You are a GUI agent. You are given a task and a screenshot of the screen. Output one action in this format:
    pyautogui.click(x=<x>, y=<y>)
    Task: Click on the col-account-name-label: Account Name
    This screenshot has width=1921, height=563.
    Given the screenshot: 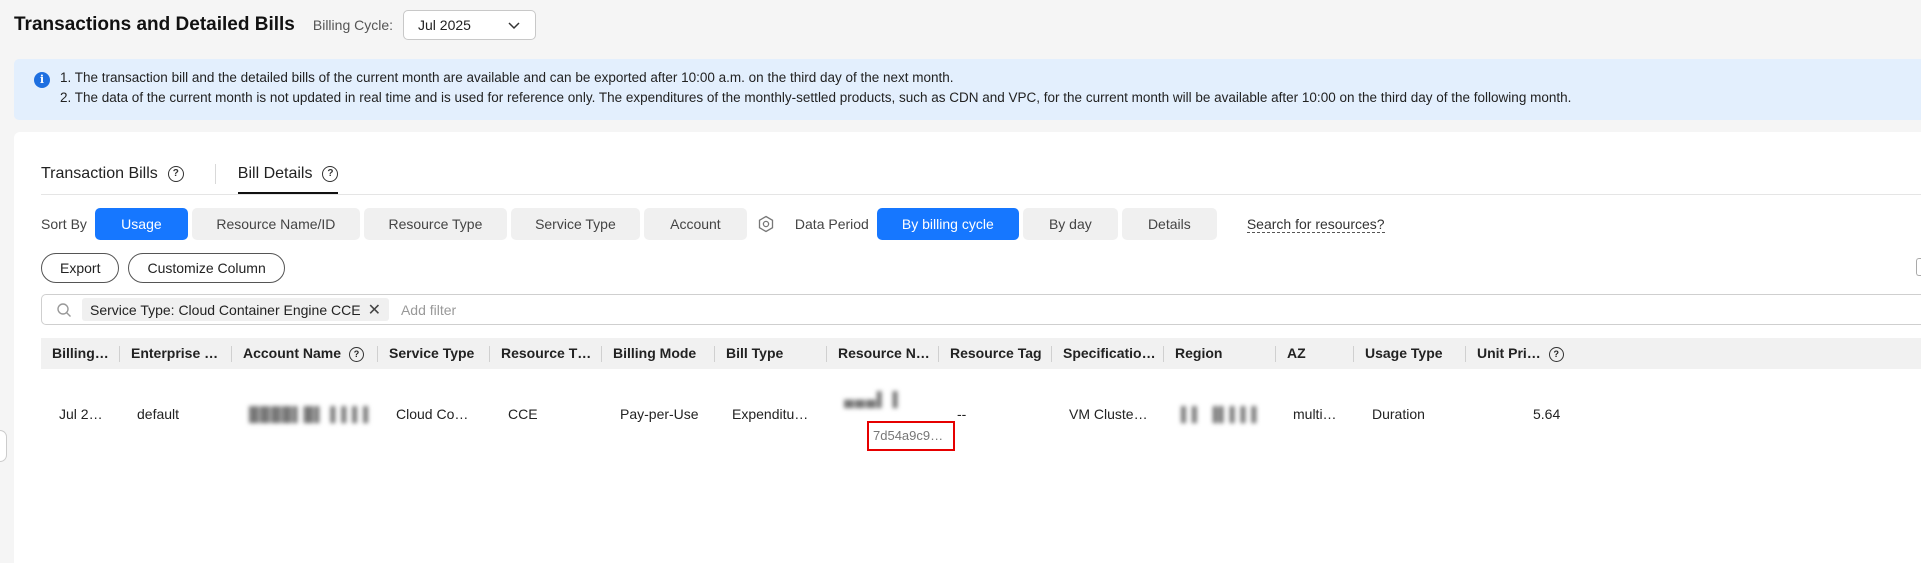 What is the action you would take?
    pyautogui.click(x=292, y=353)
    